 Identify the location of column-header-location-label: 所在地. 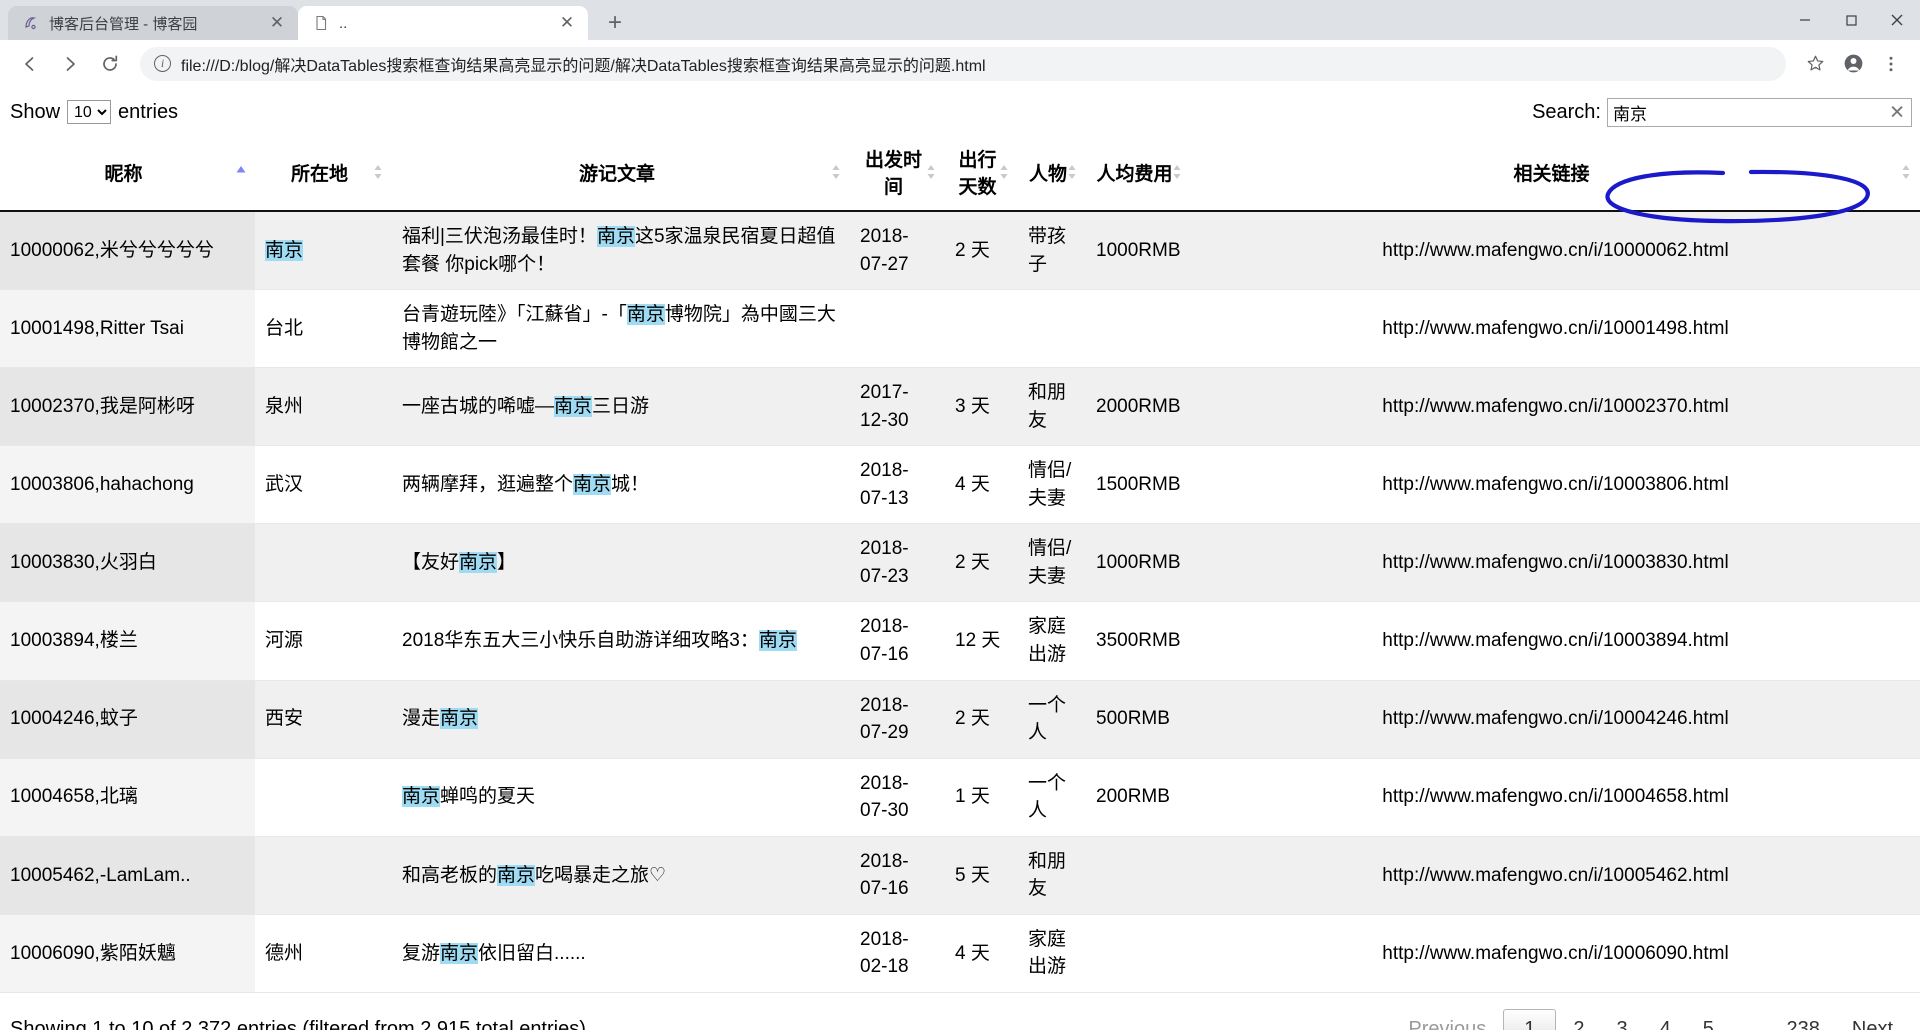
(319, 174).